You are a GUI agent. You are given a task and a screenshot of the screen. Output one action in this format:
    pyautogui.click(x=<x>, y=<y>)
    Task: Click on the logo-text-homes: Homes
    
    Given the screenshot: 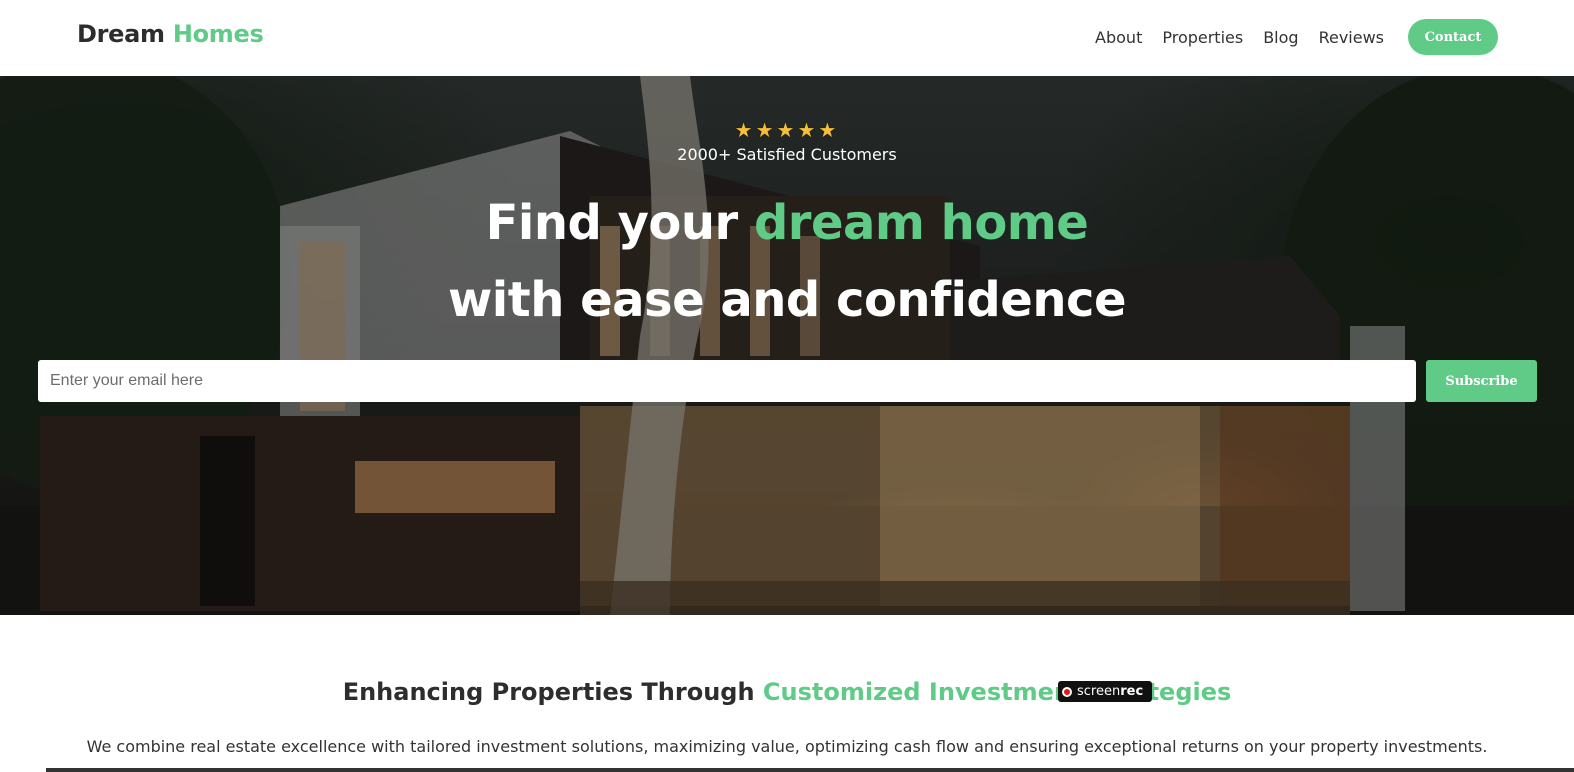 What is the action you would take?
    pyautogui.click(x=218, y=34)
    